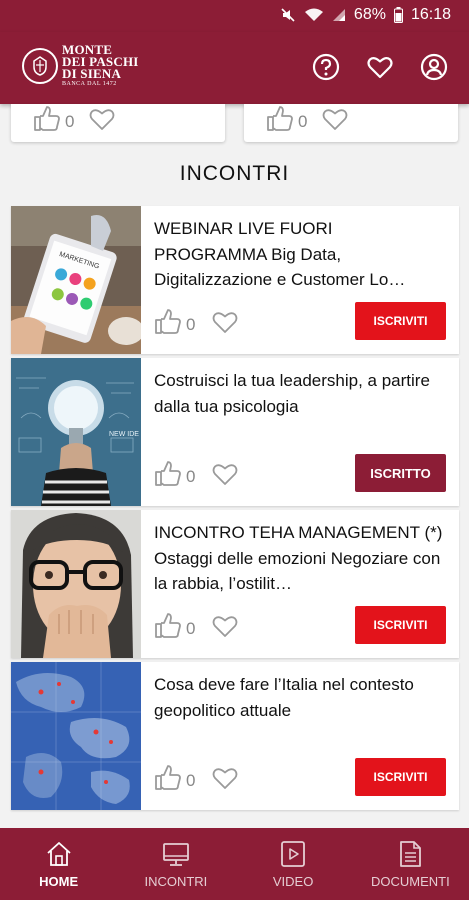 The image size is (469, 900). Describe the element at coordinates (76, 584) in the screenshot. I see `worried-woman-image` at that location.